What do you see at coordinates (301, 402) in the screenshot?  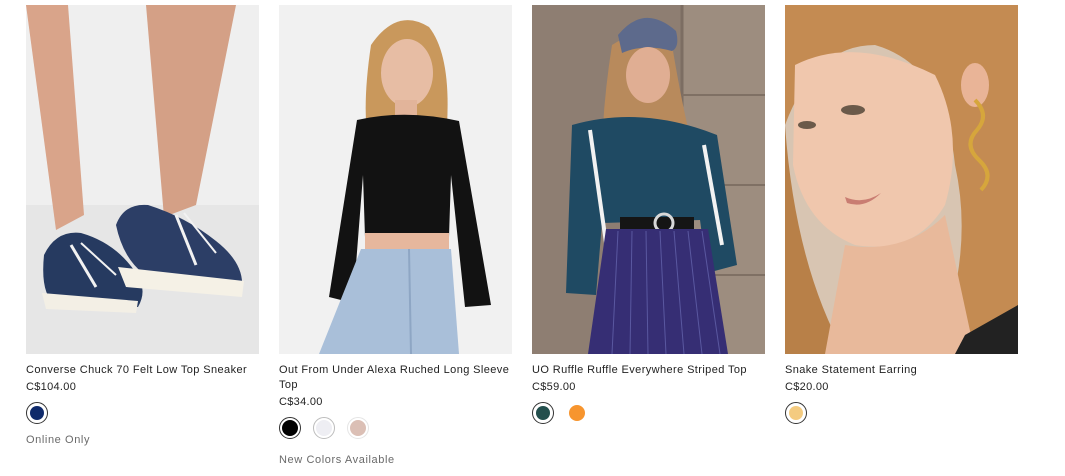 I see `product-price: C$34.00` at bounding box center [301, 402].